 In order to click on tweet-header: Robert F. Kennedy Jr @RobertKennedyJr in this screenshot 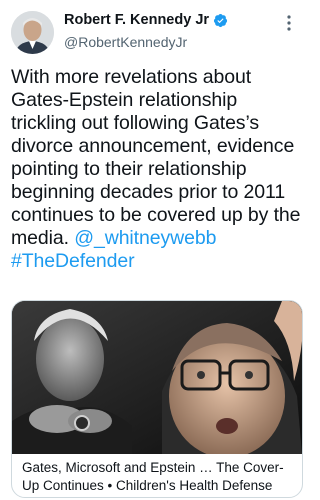, I will do `click(155, 31)`.